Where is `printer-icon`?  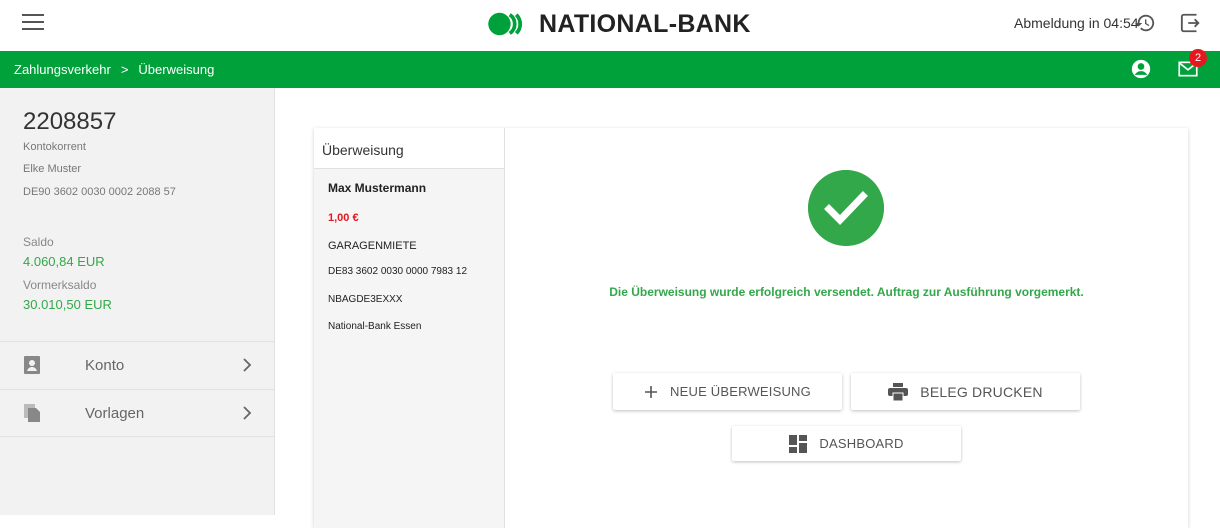
printer-icon is located at coordinates (898, 391).